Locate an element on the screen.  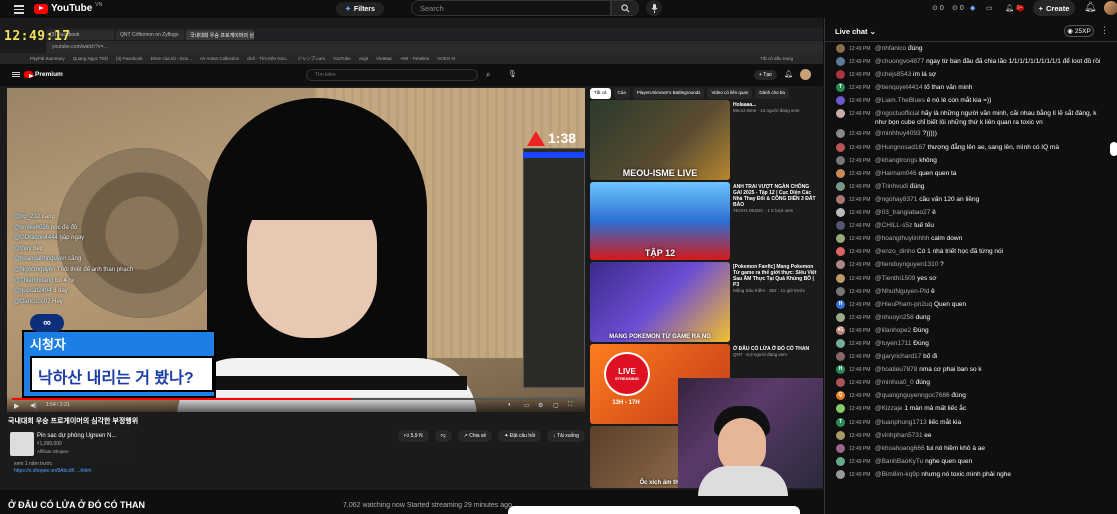
hamburger-menu-icon is located at coordinates (19, 8).